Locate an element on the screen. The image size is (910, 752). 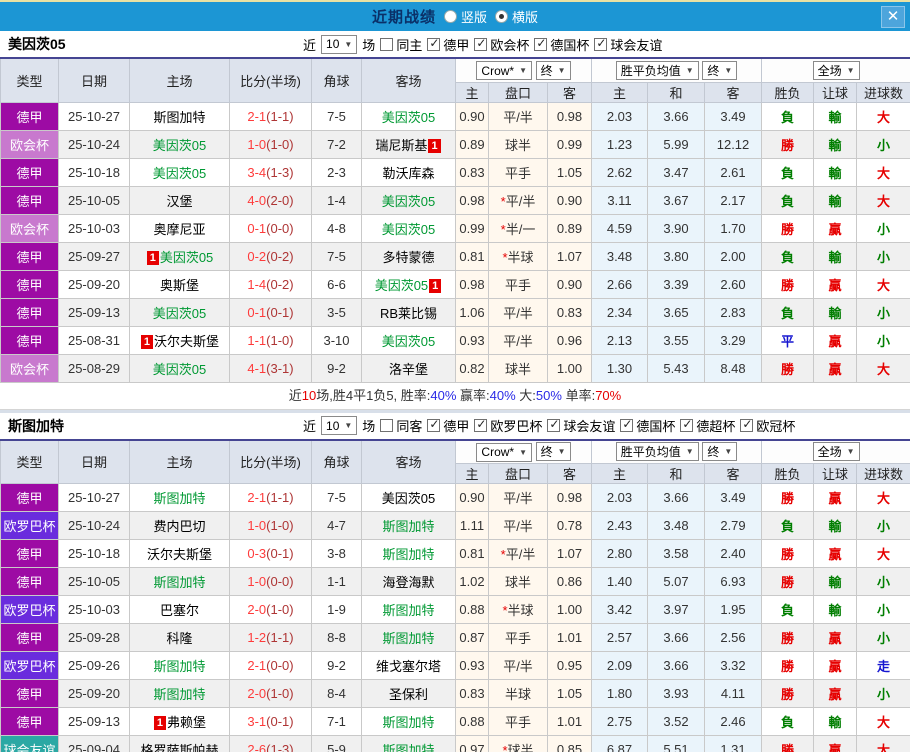
subcol-header-4: 和 is located at coordinates (676, 92).